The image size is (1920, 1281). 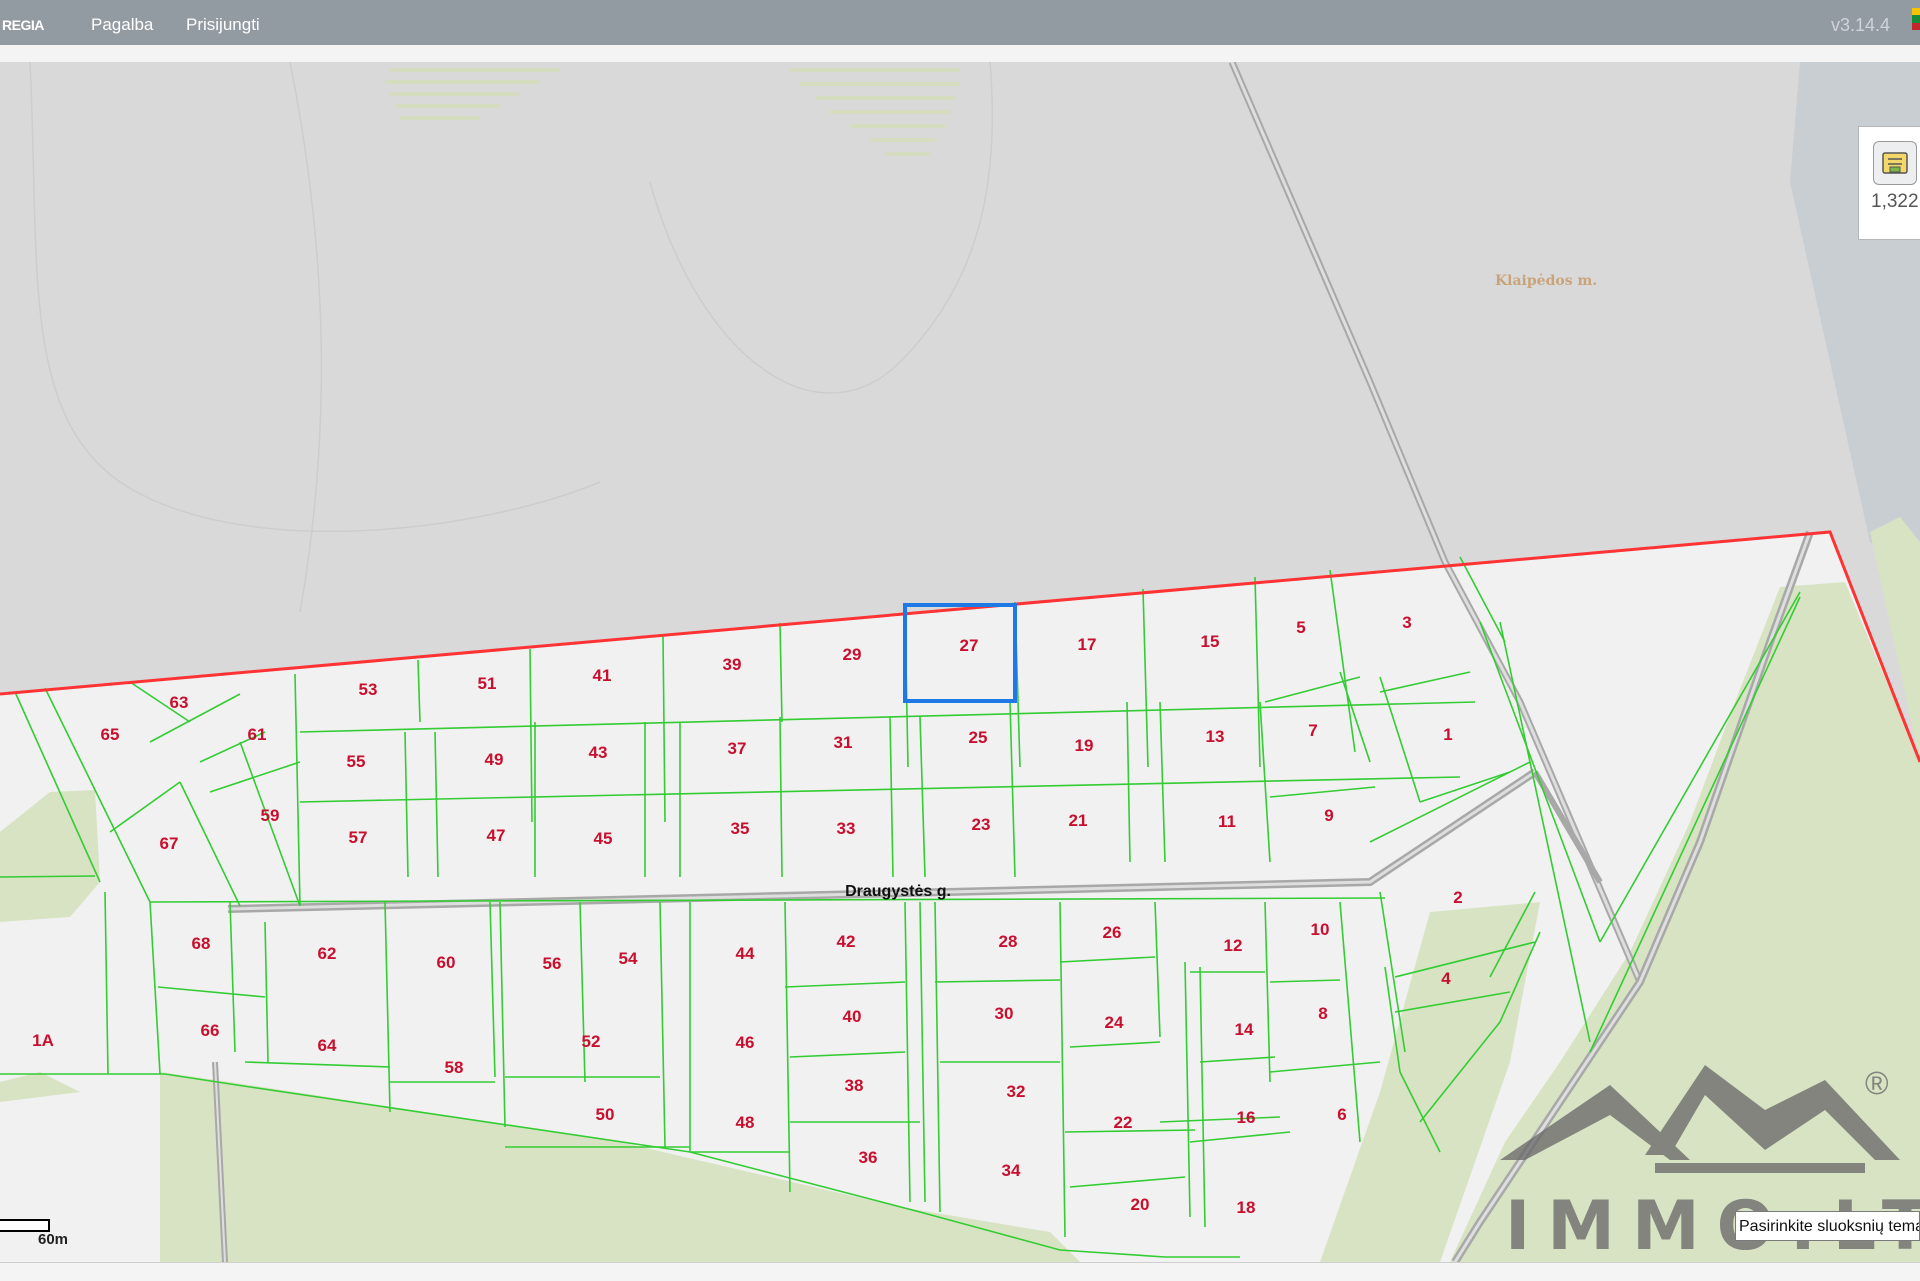 I want to click on map-scale-value: 1,322, so click(x=1895, y=201).